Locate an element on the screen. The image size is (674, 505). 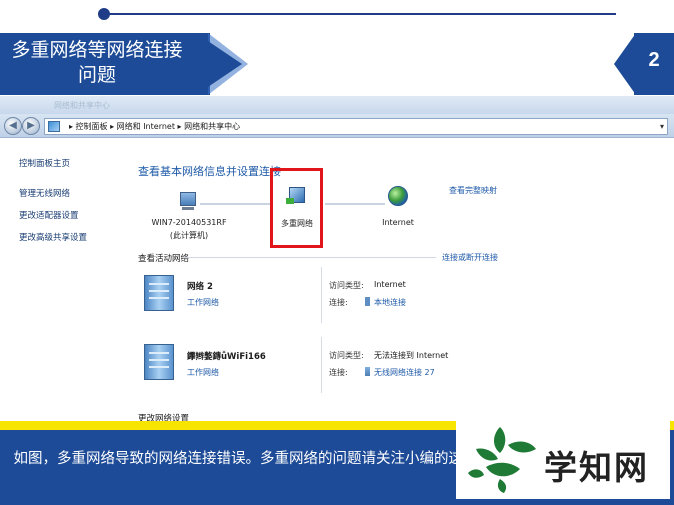
back-arrow-icon: ◀ is located at coordinates (13, 125).